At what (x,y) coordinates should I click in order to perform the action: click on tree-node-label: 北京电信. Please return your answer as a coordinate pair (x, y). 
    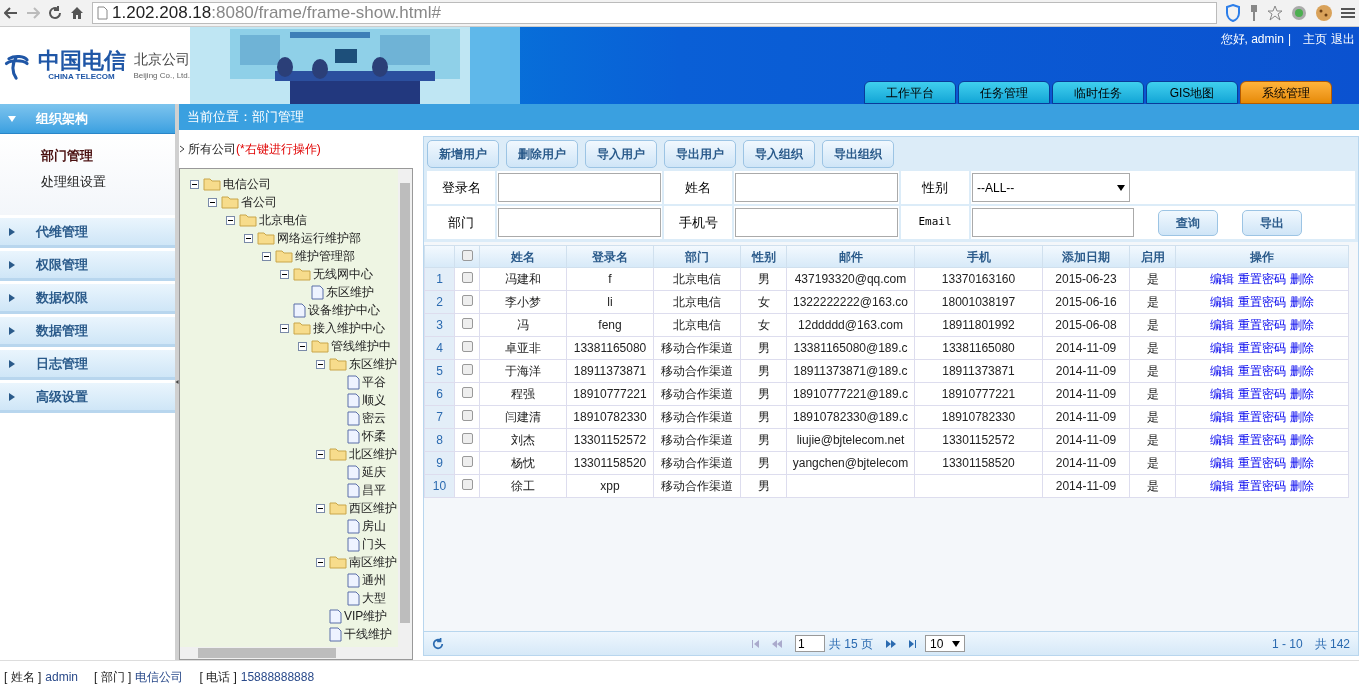
    Looking at the image, I should click on (283, 220).